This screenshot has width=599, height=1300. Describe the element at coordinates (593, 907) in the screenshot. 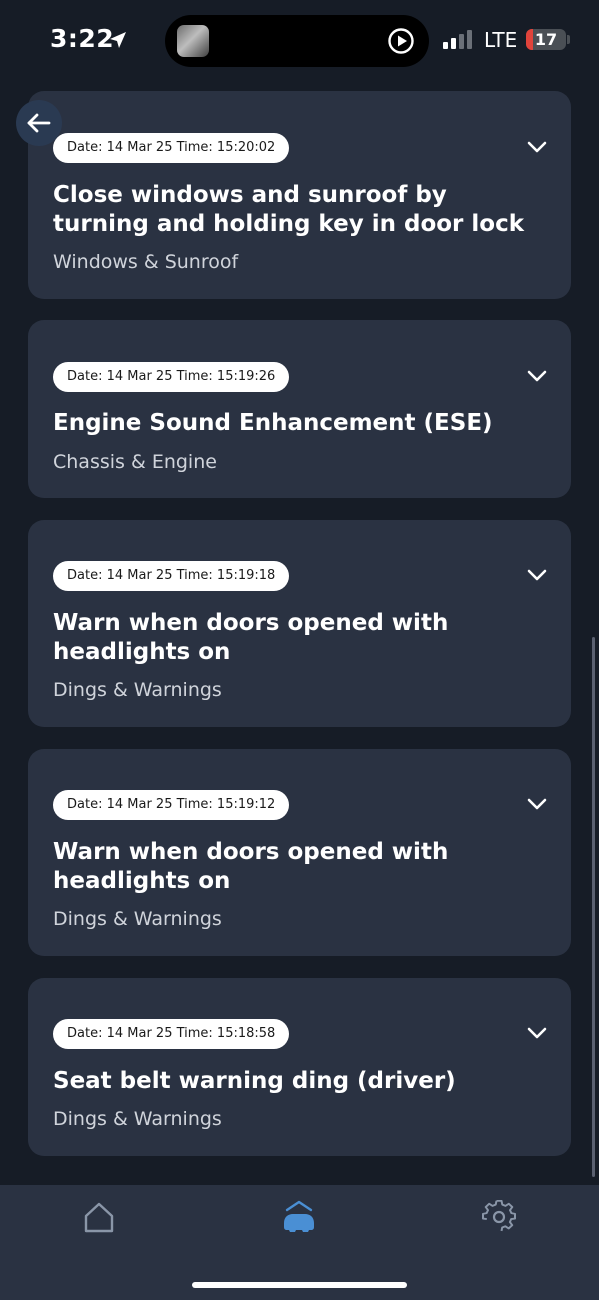

I see `scrollbar` at that location.